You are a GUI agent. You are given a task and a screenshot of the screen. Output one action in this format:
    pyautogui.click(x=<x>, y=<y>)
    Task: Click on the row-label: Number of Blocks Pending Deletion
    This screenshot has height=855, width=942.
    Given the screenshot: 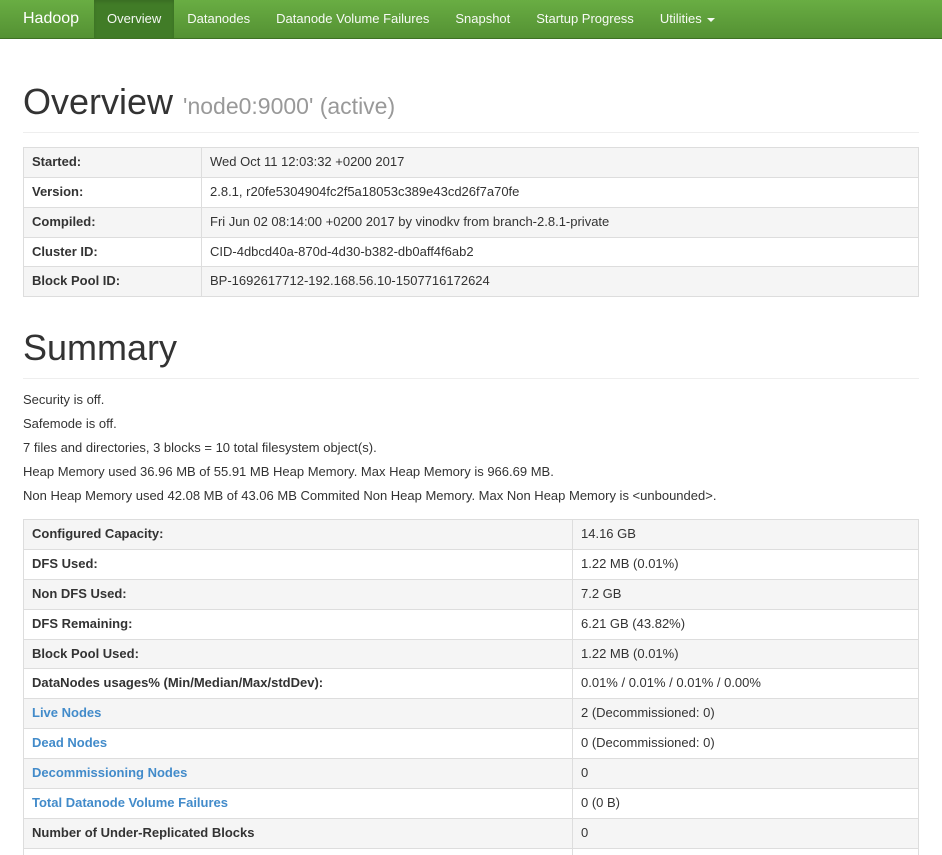 What is the action you would take?
    pyautogui.click(x=298, y=851)
    